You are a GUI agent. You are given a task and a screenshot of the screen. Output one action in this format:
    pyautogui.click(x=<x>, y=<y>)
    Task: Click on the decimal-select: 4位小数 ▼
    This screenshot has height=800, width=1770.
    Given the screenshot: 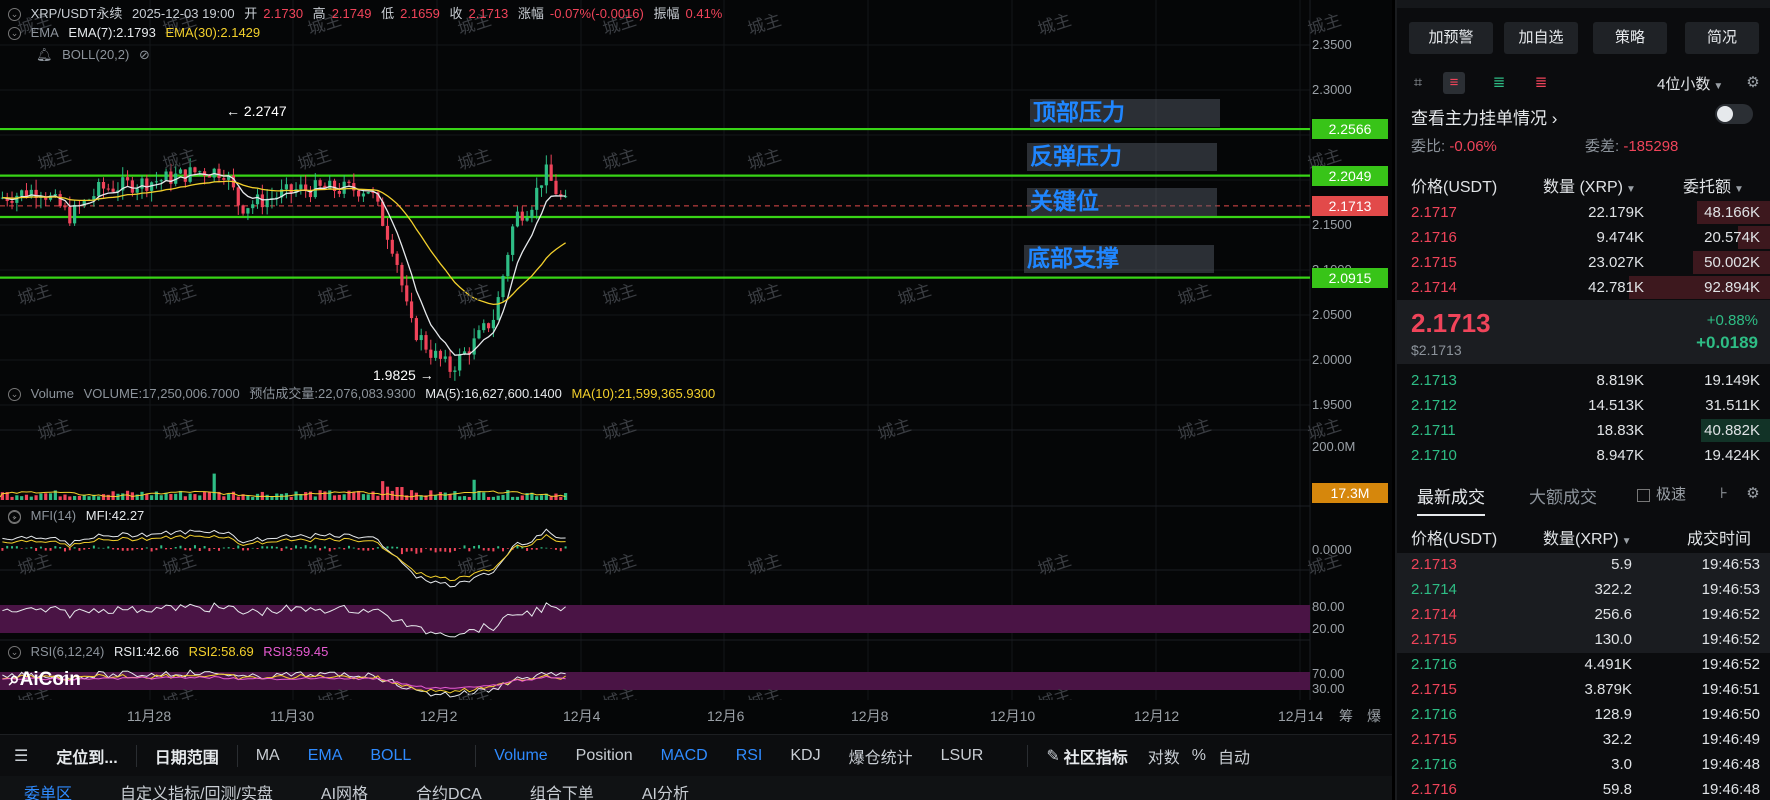 What is the action you would take?
    pyautogui.click(x=1690, y=83)
    